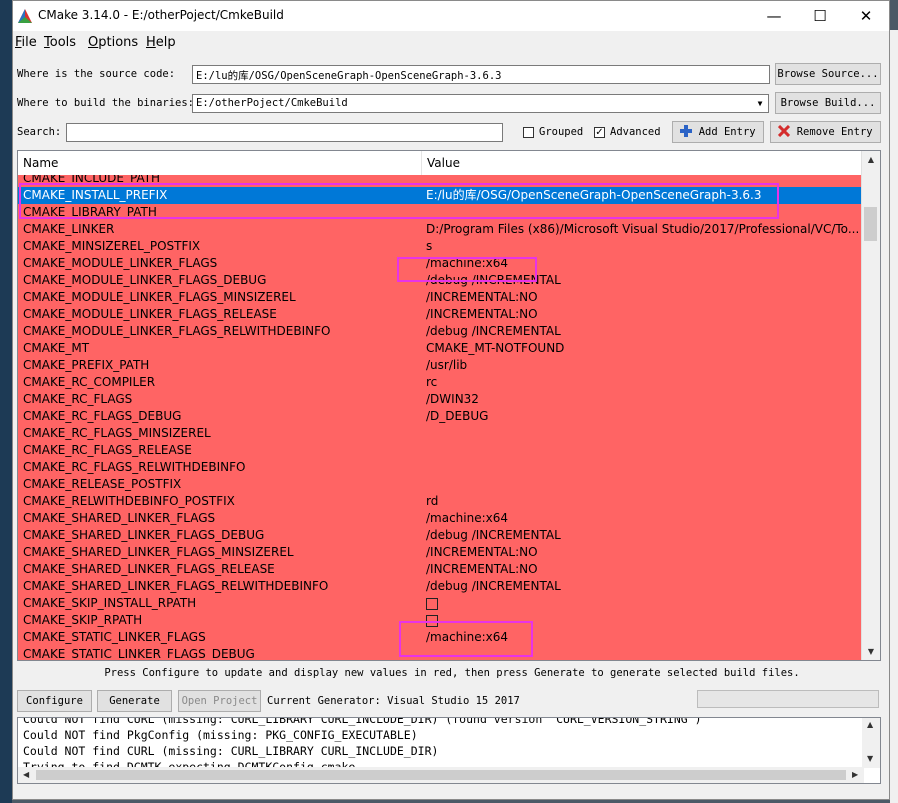 This screenshot has width=898, height=803. Describe the element at coordinates (480, 103) in the screenshot. I see `build-path-combobox: E:/otherPoject/CmkeBuild ▼` at that location.